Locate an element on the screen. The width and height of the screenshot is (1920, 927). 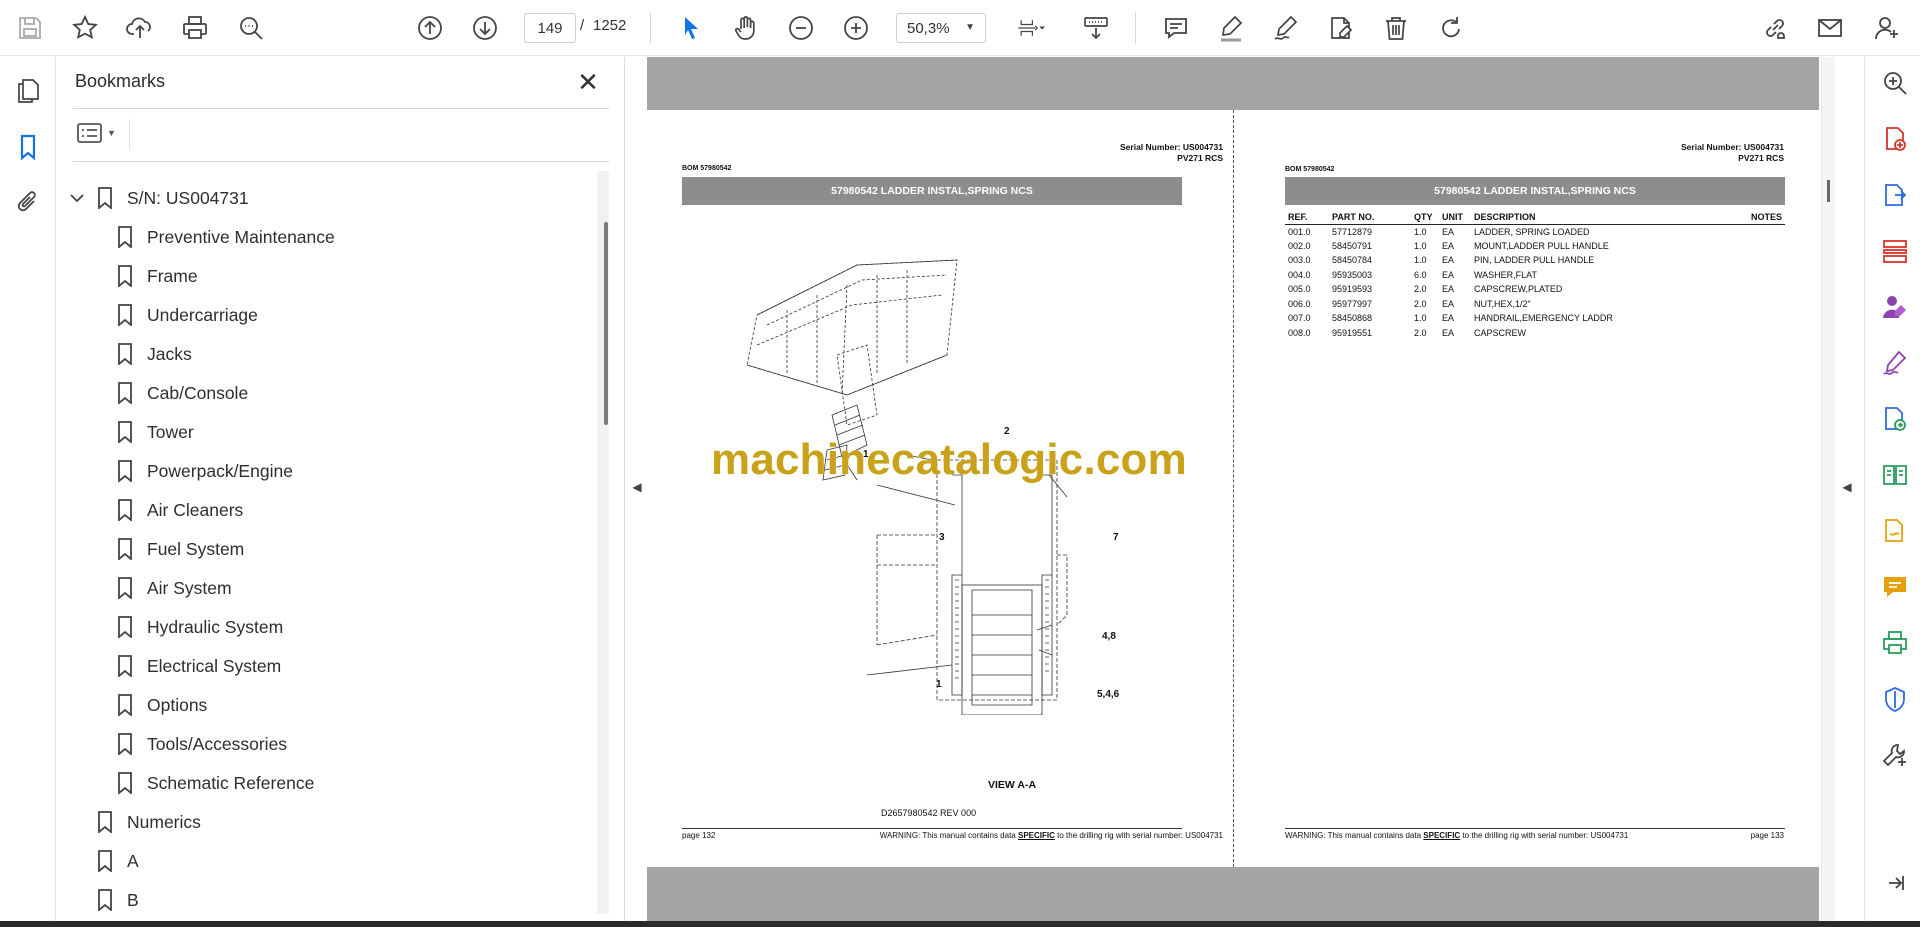
print-icon is located at coordinates (195, 28).